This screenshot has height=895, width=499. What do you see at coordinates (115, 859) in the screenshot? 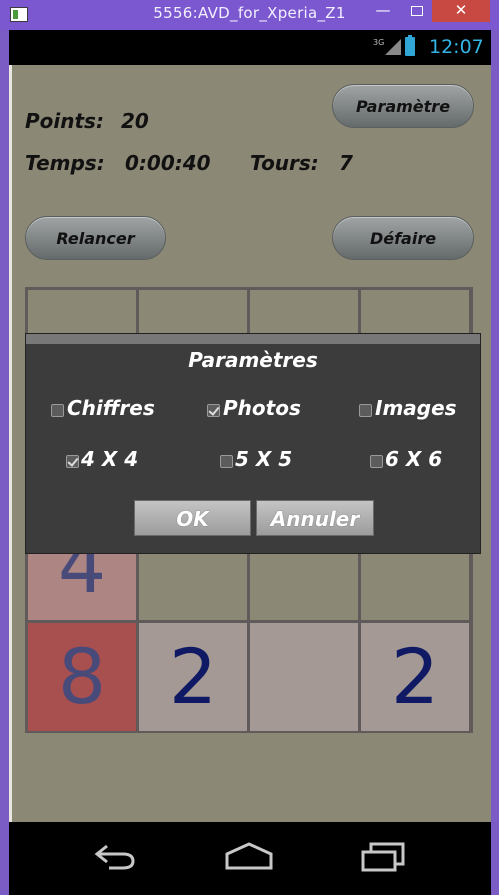
I see `back-icon` at bounding box center [115, 859].